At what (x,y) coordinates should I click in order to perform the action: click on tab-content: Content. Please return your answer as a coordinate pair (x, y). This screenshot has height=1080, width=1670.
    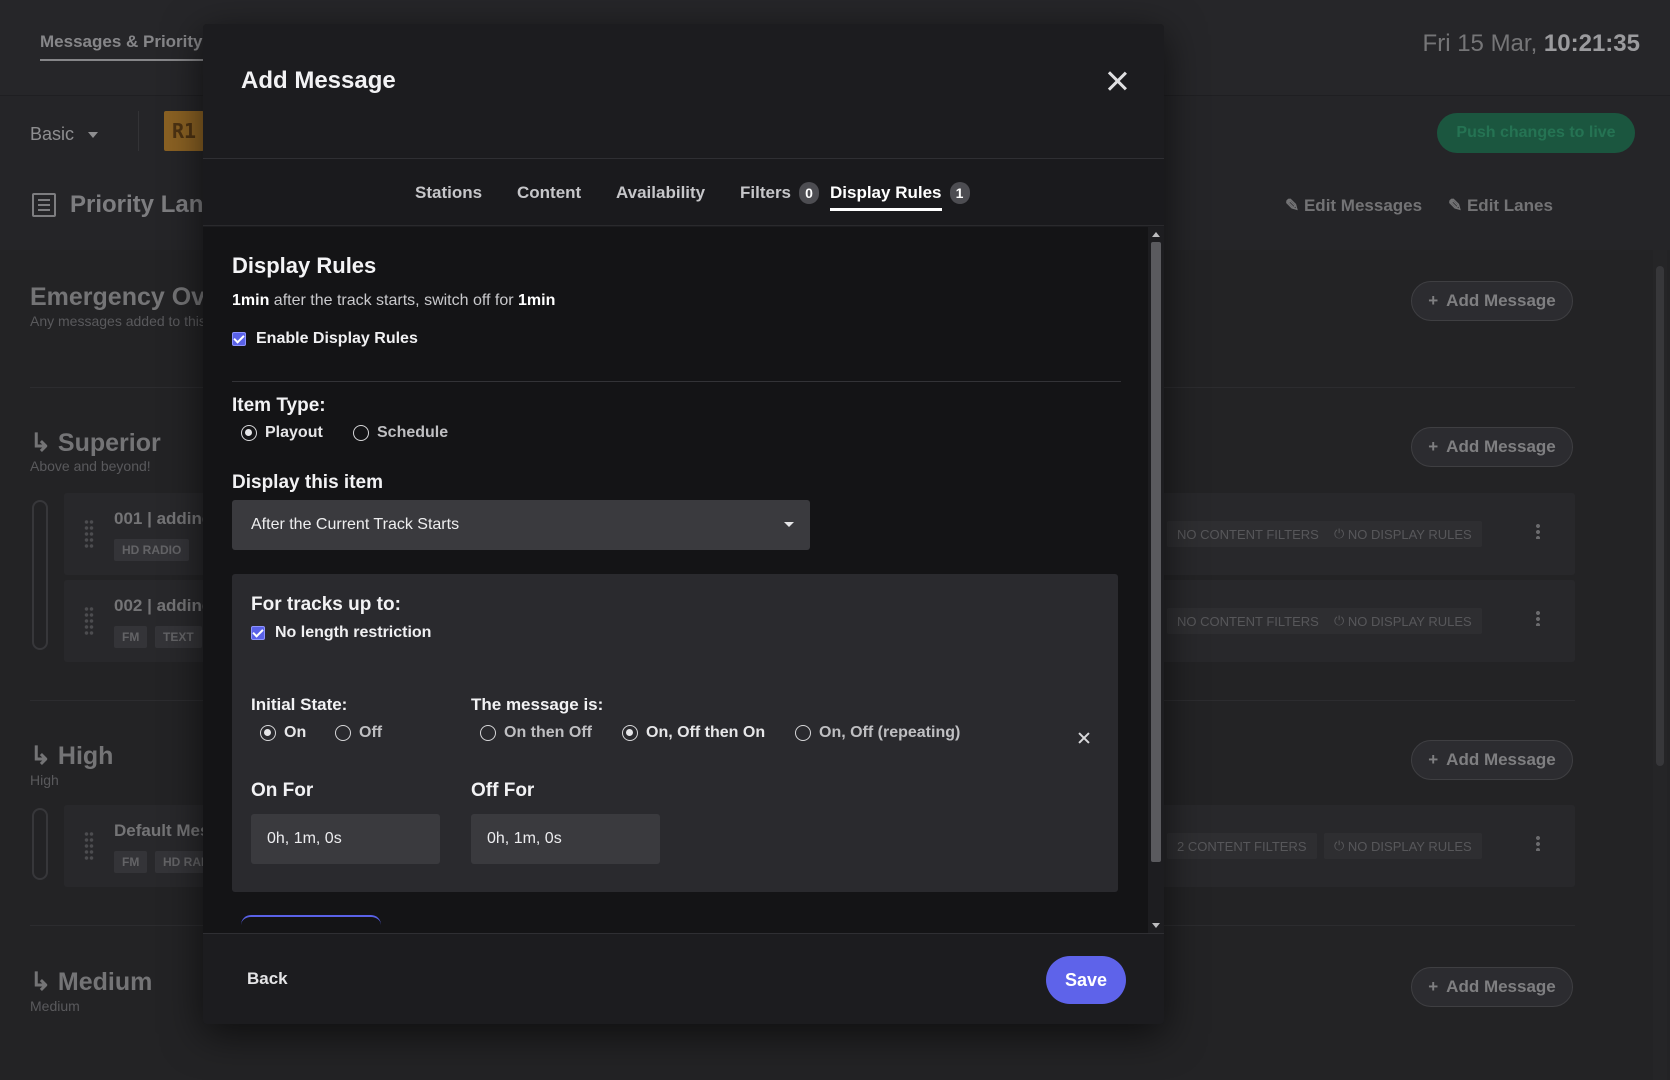
    Looking at the image, I should click on (549, 192).